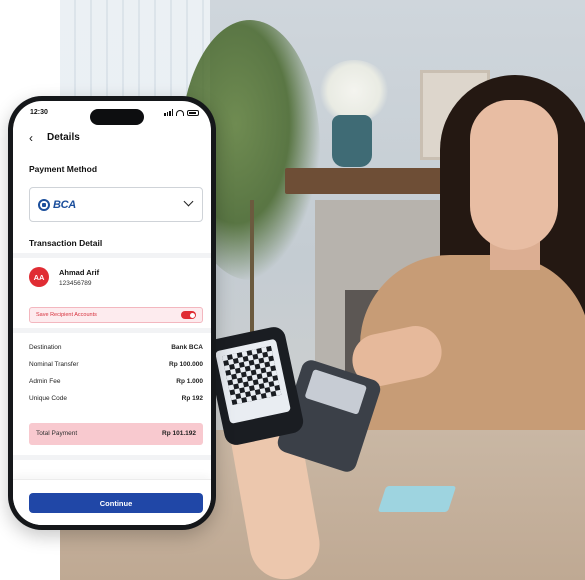 The height and width of the screenshot is (580, 585). What do you see at coordinates (112, 139) in the screenshot?
I see `app-header: ‹ Details` at bounding box center [112, 139].